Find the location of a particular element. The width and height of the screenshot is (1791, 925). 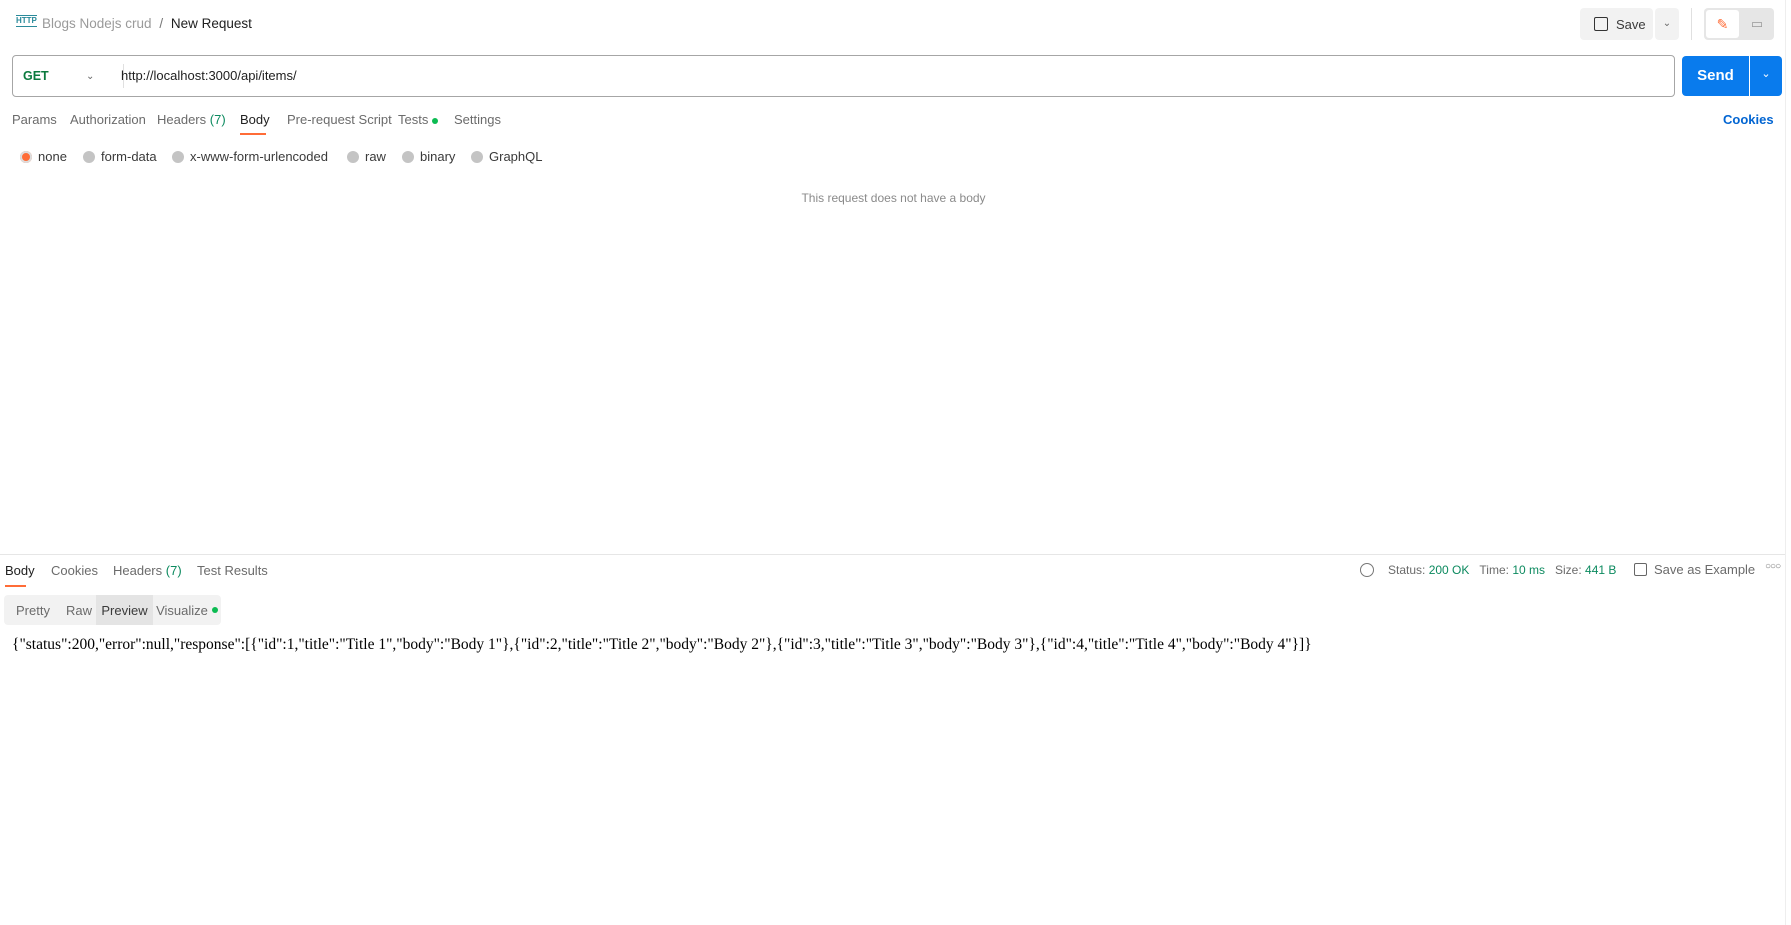

globe-icon is located at coordinates (1367, 570).